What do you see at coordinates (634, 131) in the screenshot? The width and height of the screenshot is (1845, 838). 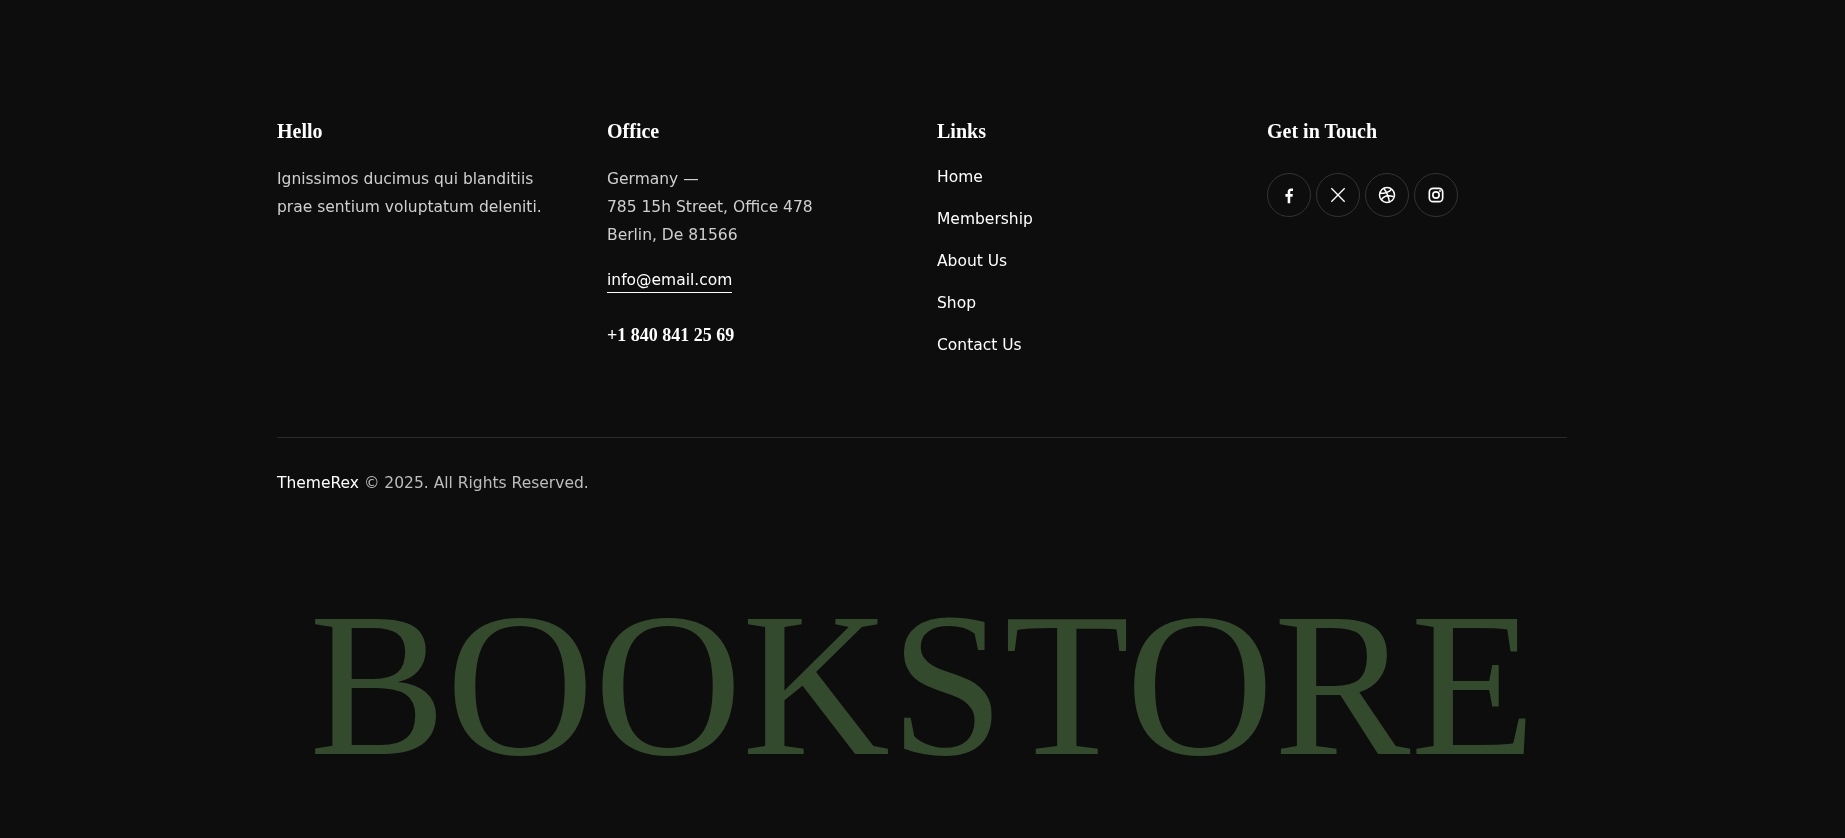 I see `column-heading: Office` at bounding box center [634, 131].